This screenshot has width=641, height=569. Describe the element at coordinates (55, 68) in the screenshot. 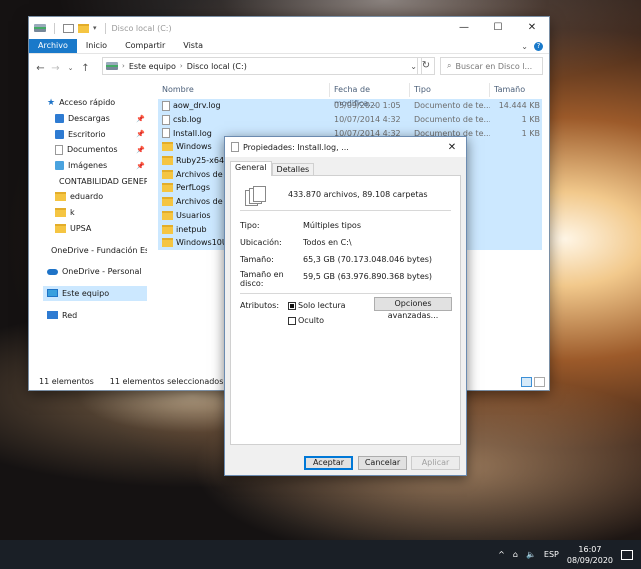

I see `forward-arrow-icon: →` at that location.